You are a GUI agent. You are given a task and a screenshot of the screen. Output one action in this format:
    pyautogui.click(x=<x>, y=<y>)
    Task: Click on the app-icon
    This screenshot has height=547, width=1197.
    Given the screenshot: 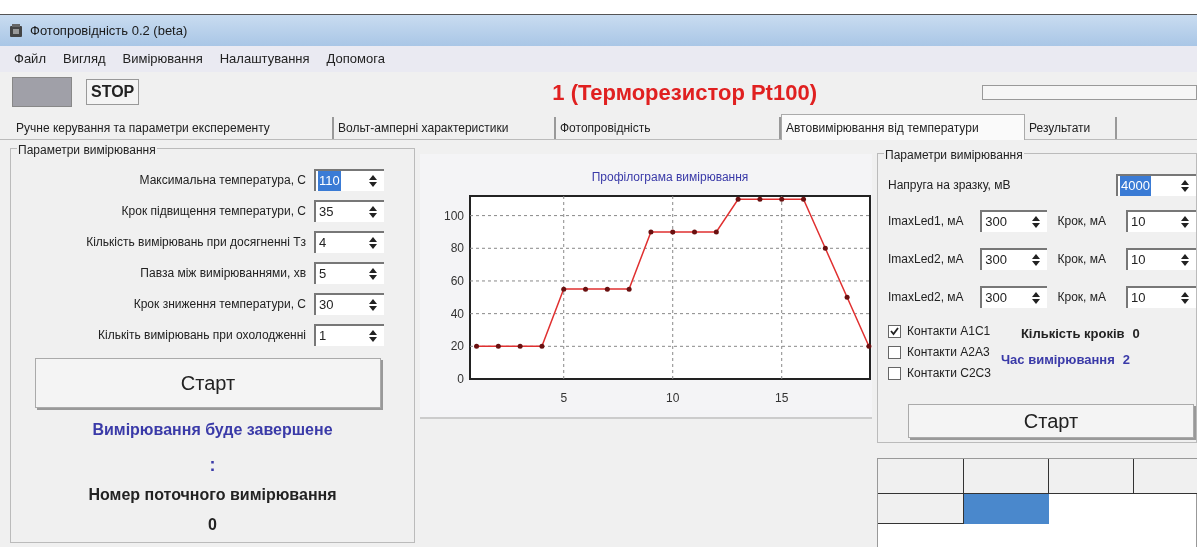 What is the action you would take?
    pyautogui.click(x=16, y=30)
    